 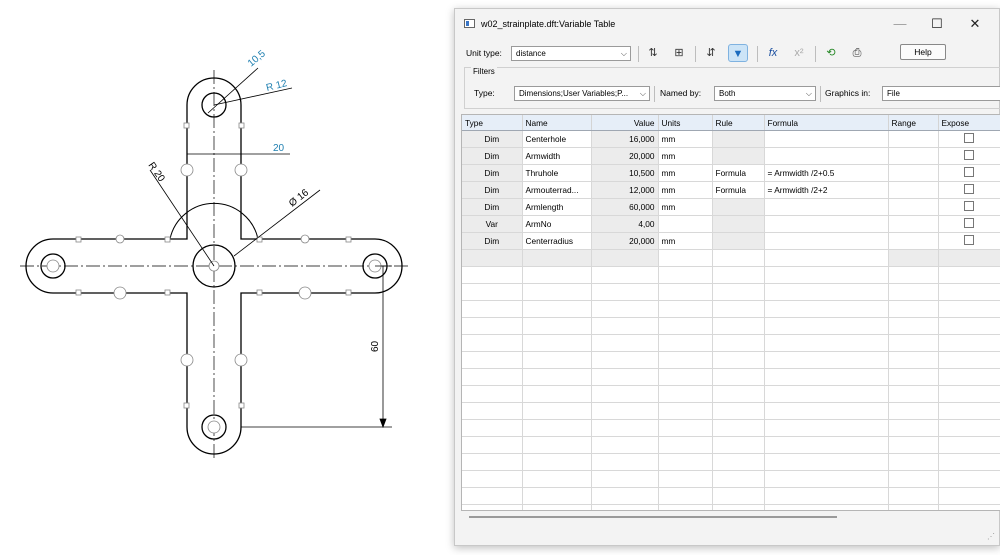 I want to click on table-row: Var ArmNo 4,00, so click(x=731, y=224).